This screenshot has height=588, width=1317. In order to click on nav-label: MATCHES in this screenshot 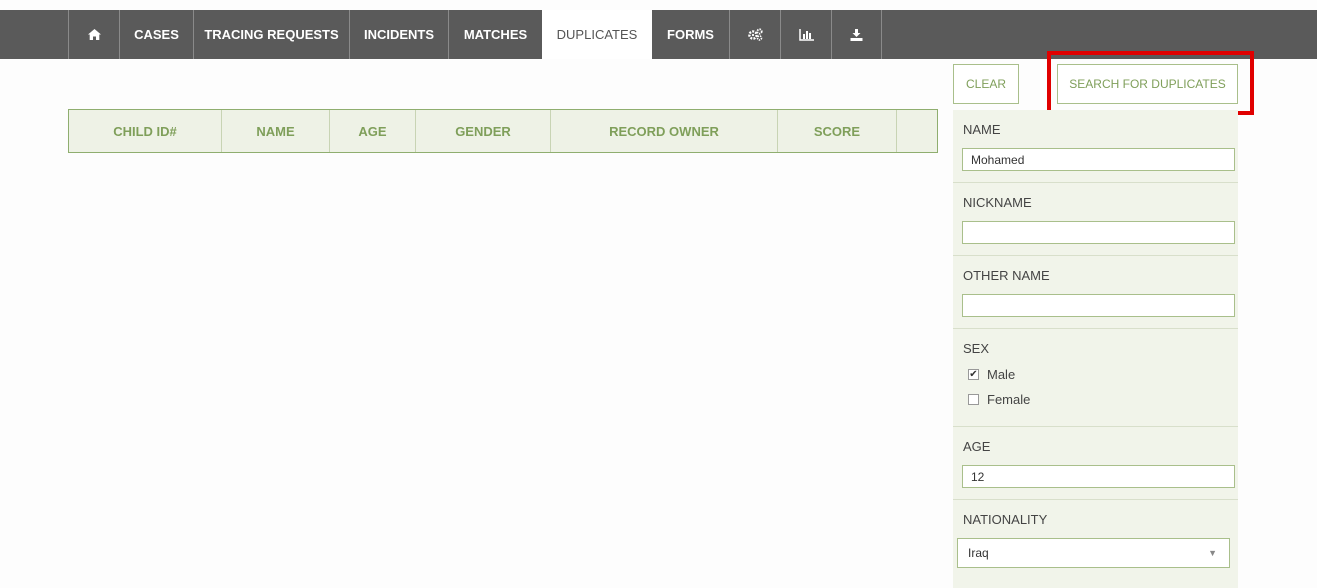, I will do `click(495, 34)`.